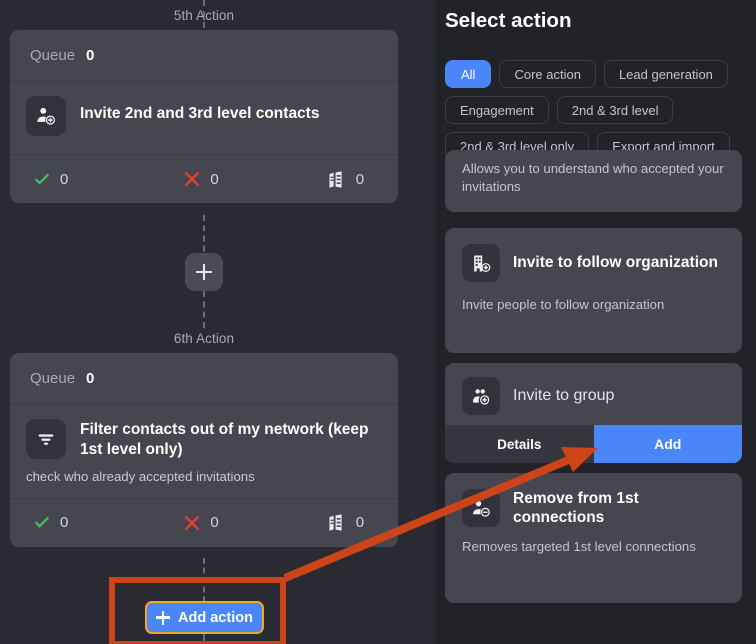 The width and height of the screenshot is (756, 644). Describe the element at coordinates (547, 74) in the screenshot. I see `filter-chip-core-action: Core action` at that location.